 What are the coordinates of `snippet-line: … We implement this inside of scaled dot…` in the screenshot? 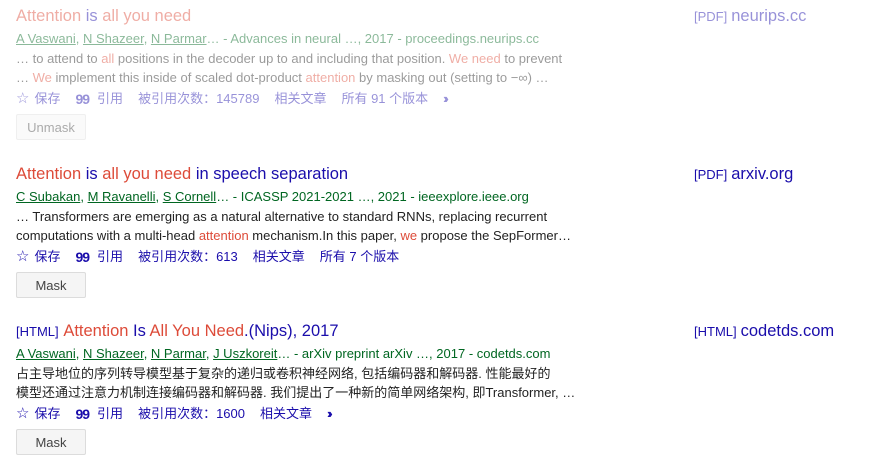 It's located at (282, 77).